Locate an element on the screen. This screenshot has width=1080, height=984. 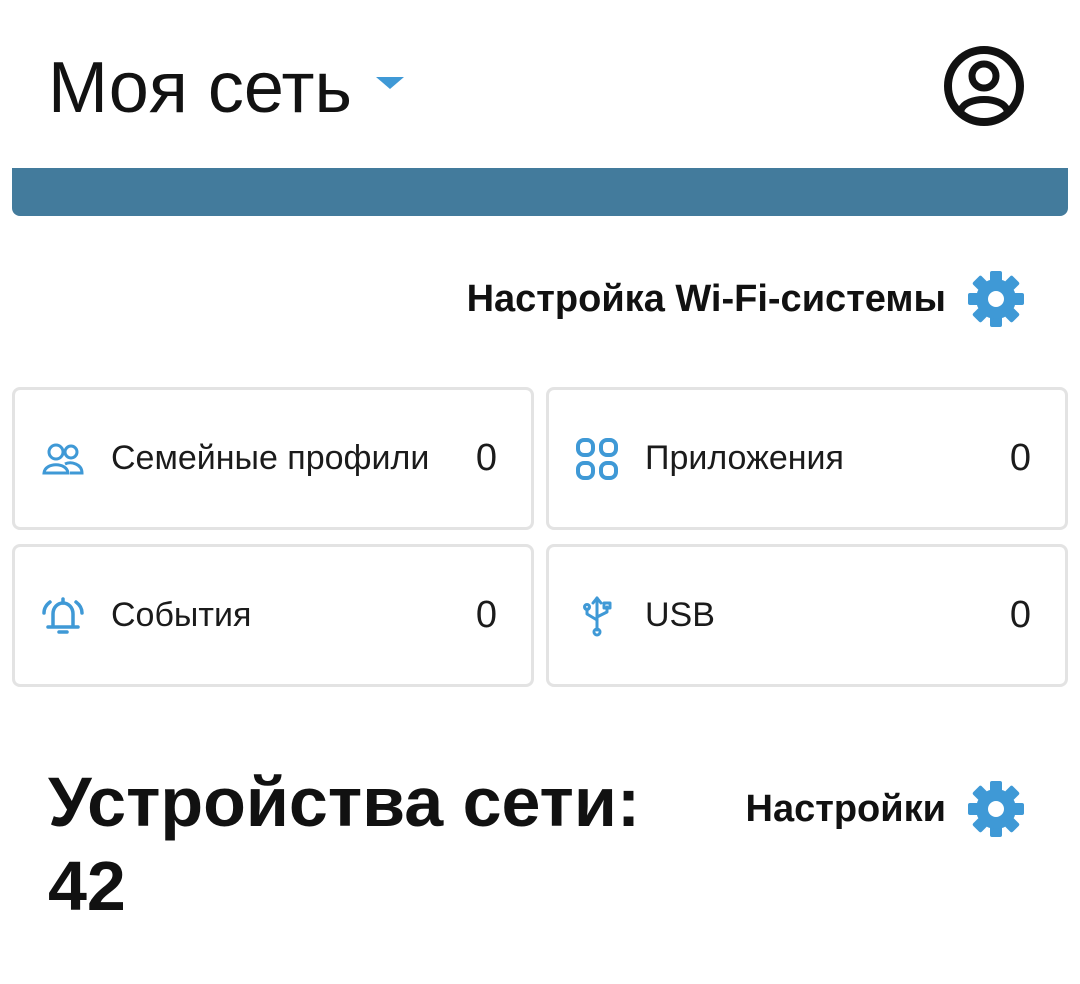
usb-icon is located at coordinates (597, 616).